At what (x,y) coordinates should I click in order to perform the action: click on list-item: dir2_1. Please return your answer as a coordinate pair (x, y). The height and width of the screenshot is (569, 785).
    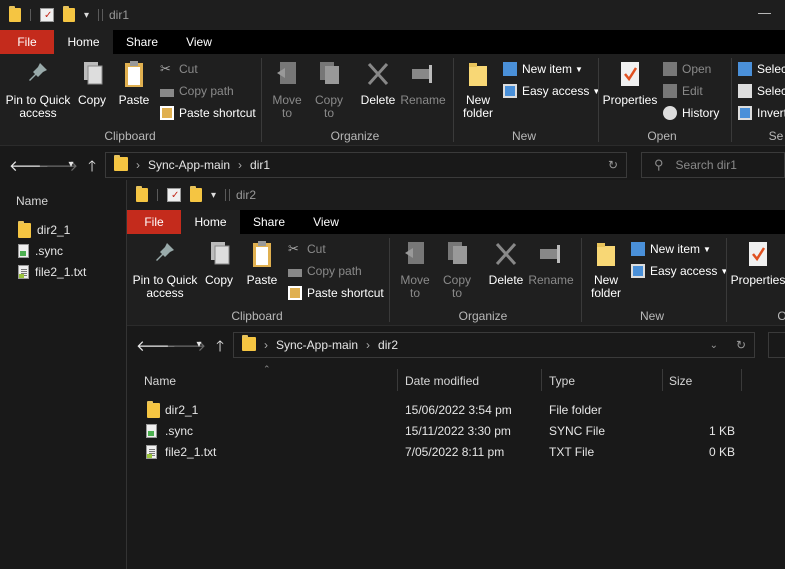
    Looking at the image, I should click on (44, 230).